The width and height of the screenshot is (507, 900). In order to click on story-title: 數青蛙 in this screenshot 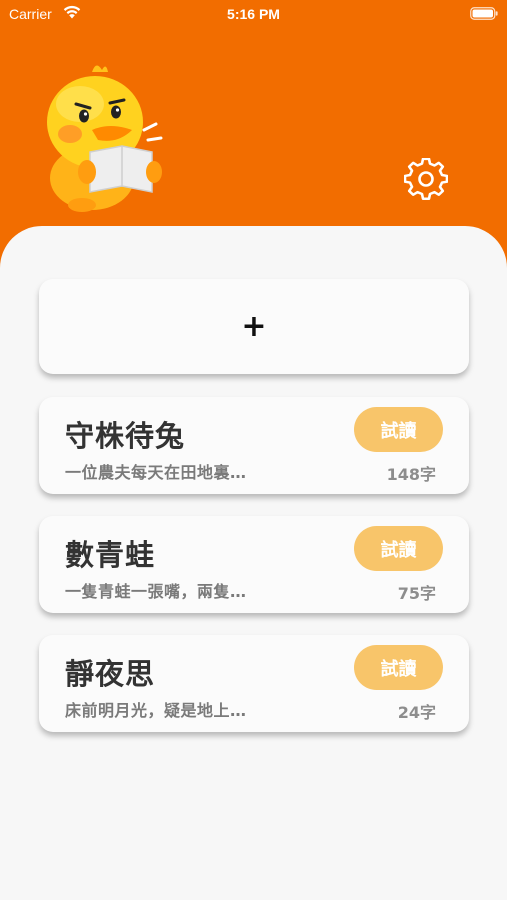, I will do `click(110, 555)`.